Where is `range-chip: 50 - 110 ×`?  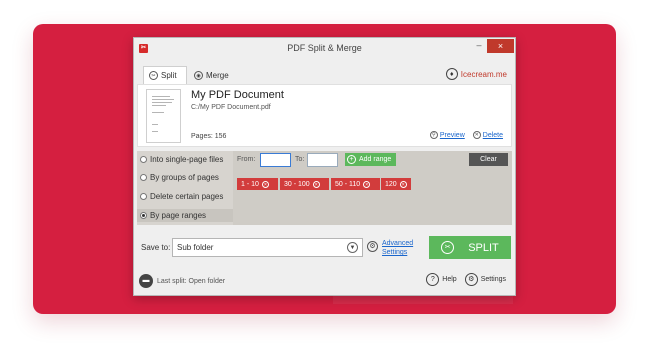 range-chip: 50 - 110 × is located at coordinates (355, 184).